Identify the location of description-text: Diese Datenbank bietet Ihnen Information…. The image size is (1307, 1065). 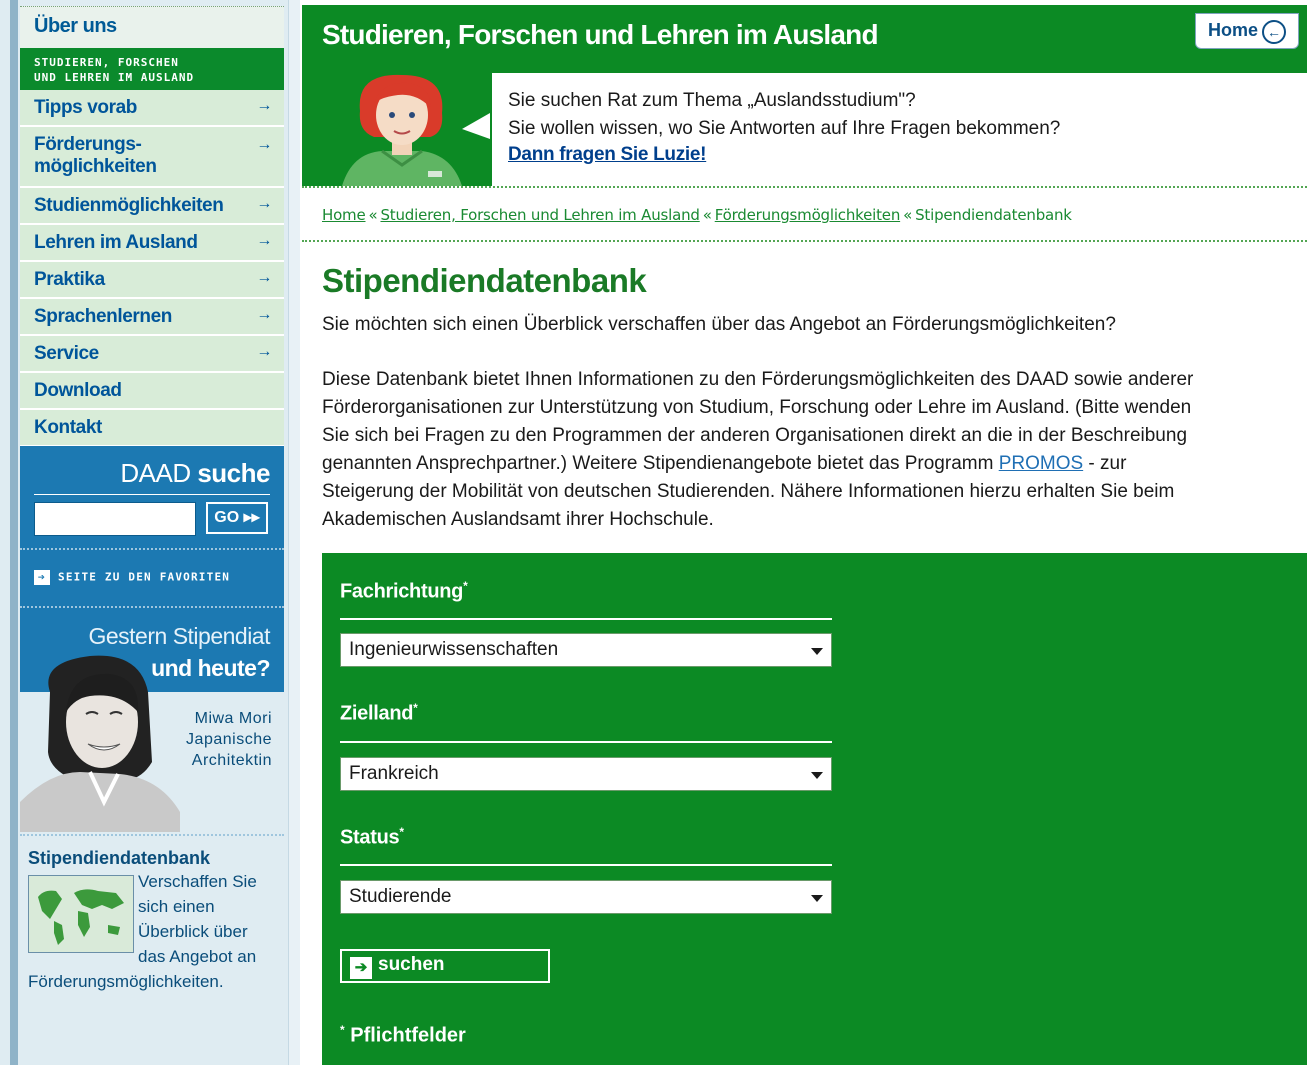
(814, 450).